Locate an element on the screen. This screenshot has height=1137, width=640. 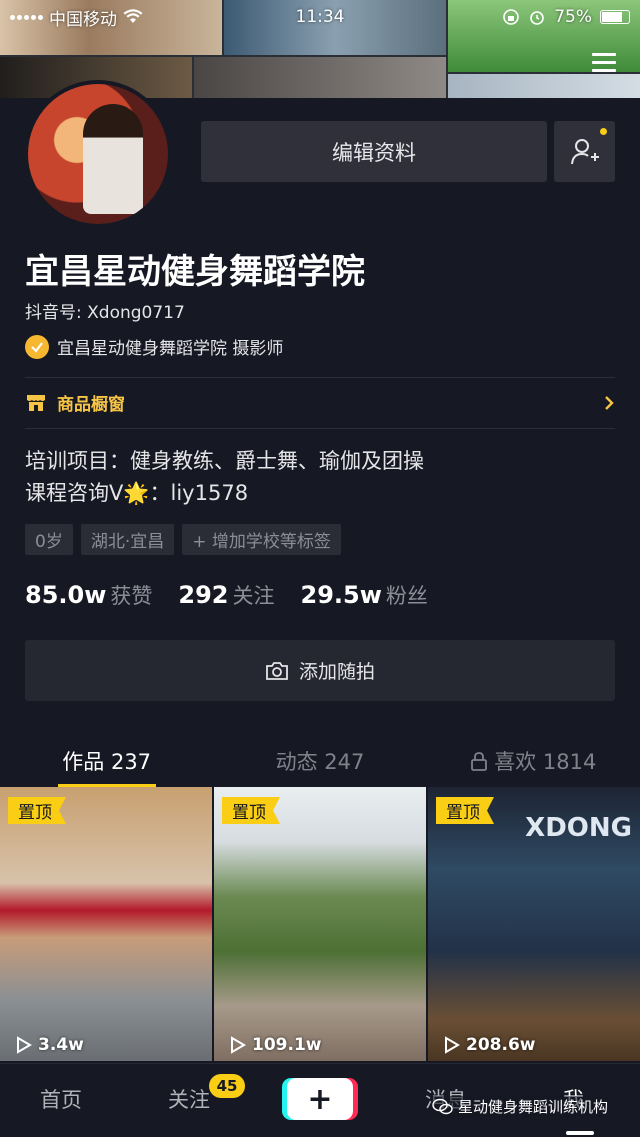
followers-label: 粉丝 is located at coordinates (407, 595).